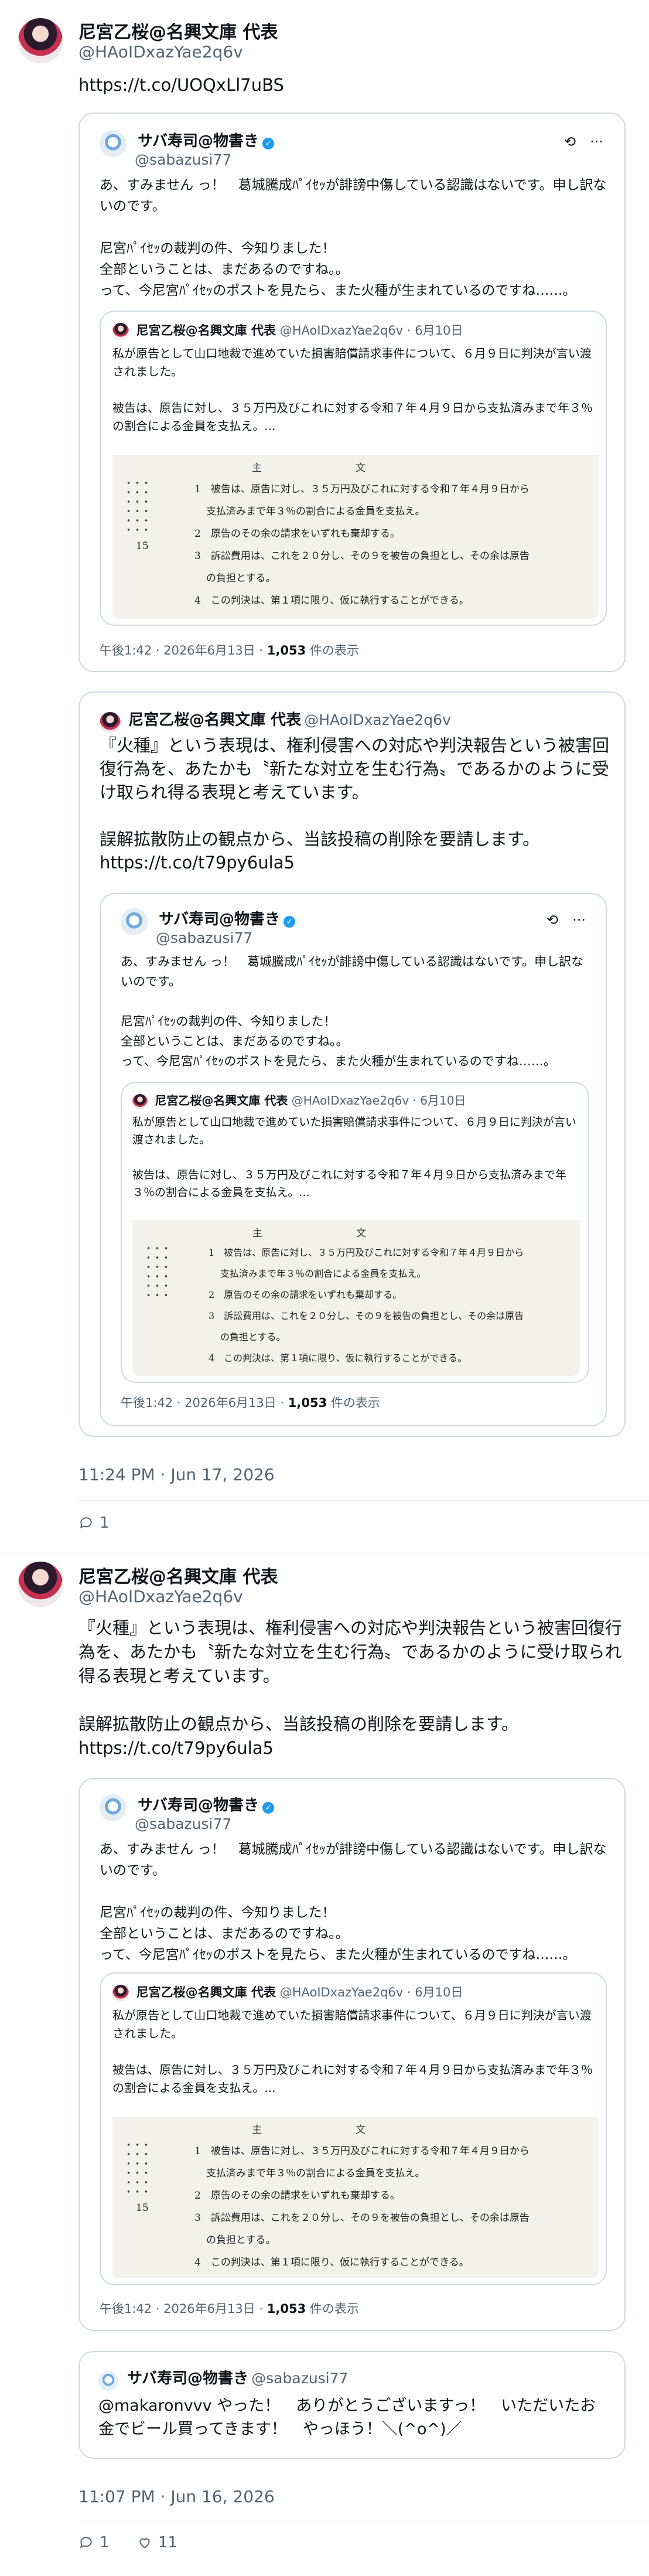  What do you see at coordinates (363, 2521) in the screenshot?
I see `divider` at bounding box center [363, 2521].